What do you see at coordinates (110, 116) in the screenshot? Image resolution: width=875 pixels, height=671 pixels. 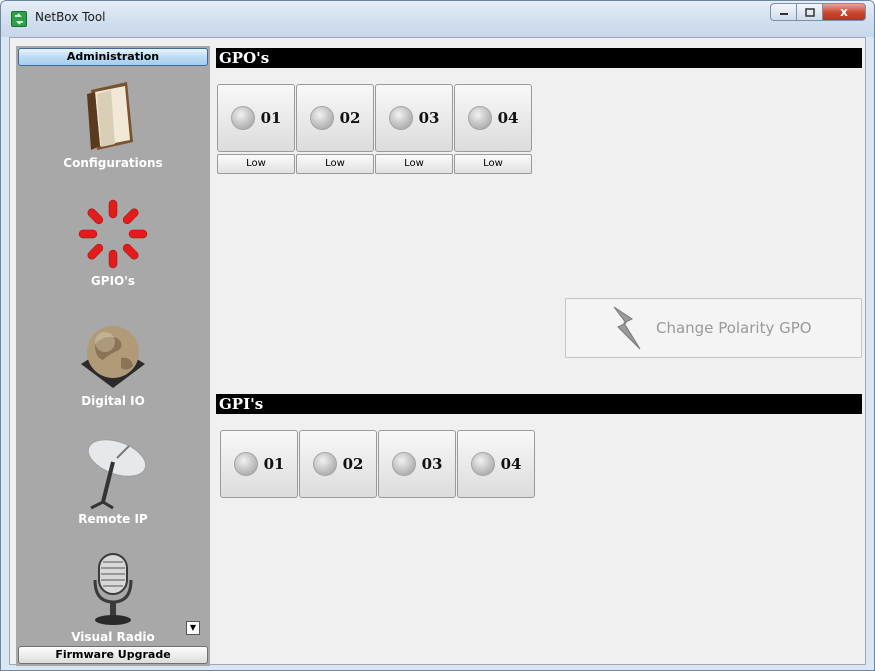 I see `book-icon` at bounding box center [110, 116].